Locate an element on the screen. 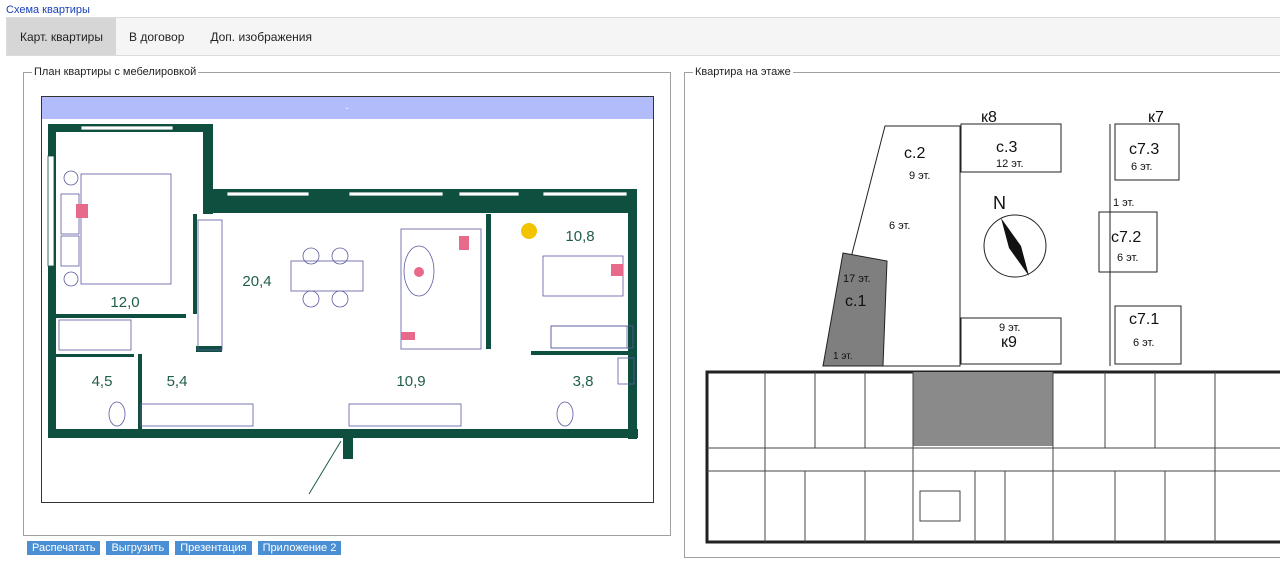  room-area-bath: 4,5 is located at coordinates (102, 381).